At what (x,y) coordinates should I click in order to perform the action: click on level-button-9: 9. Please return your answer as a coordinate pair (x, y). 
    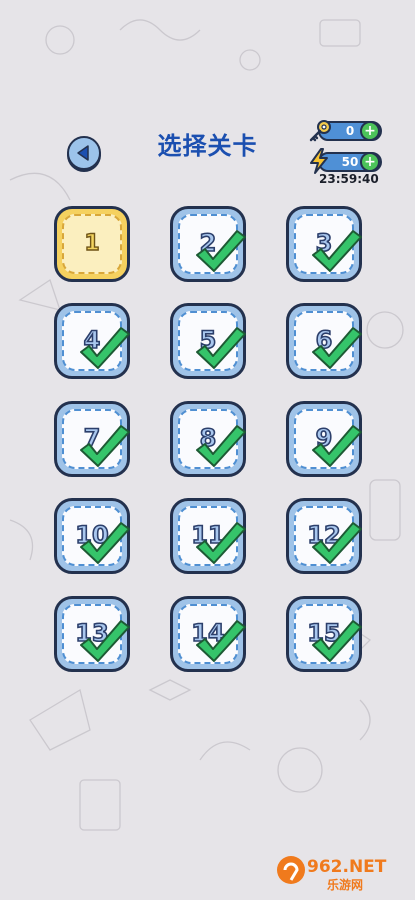
    Looking at the image, I should click on (324, 439).